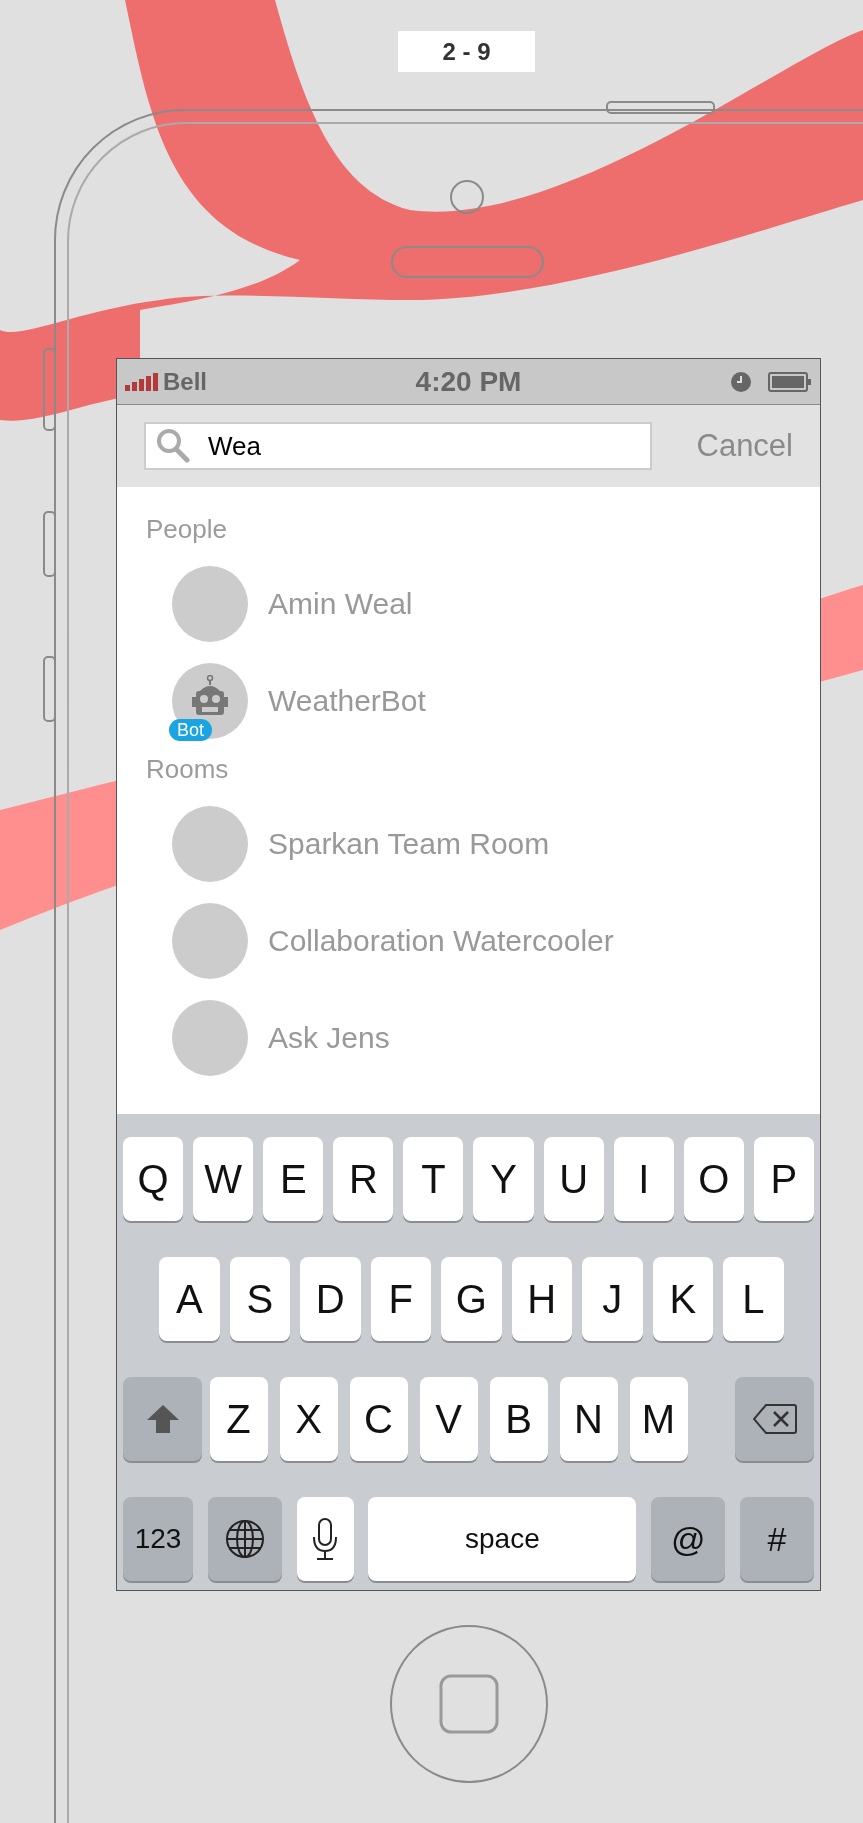 The height and width of the screenshot is (1823, 863). Describe the element at coordinates (753, 1299) in the screenshot. I see `key: L` at that location.